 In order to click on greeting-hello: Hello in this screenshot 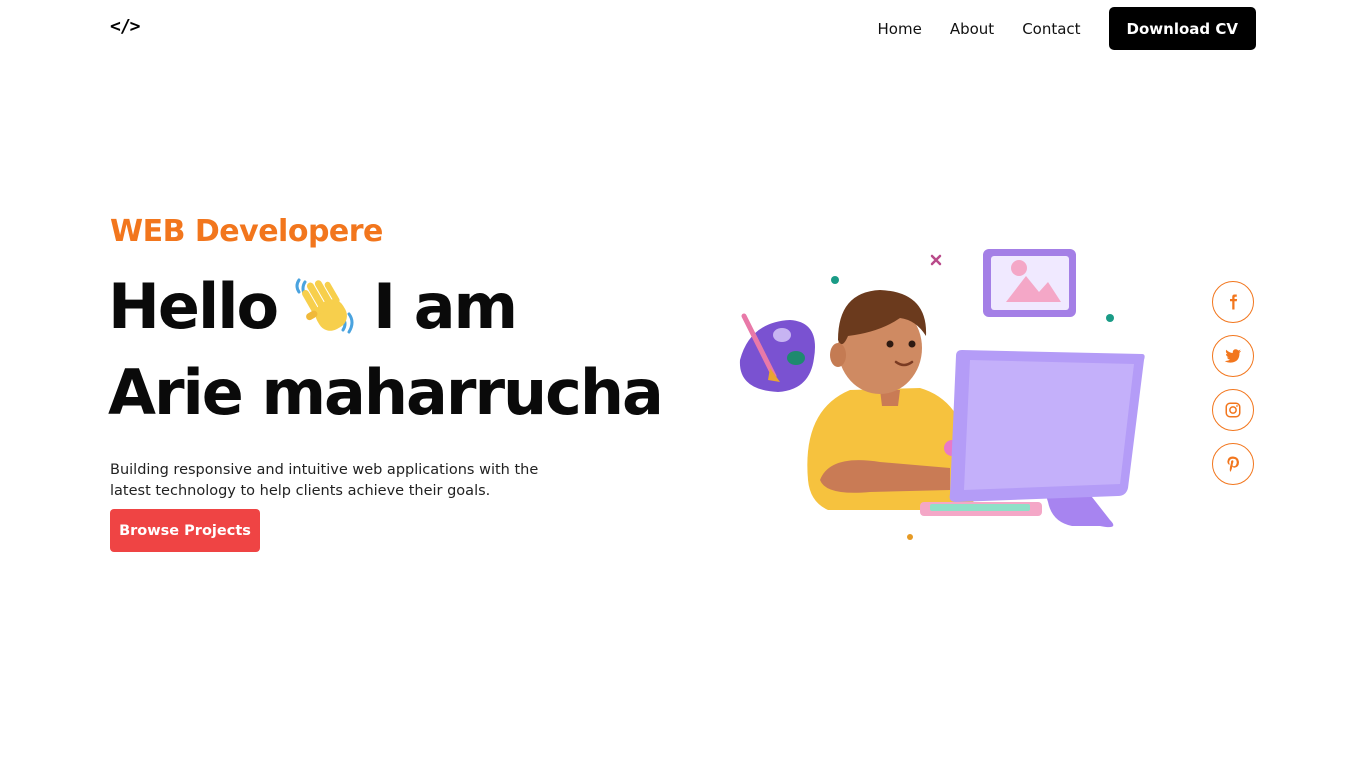, I will do `click(193, 306)`.